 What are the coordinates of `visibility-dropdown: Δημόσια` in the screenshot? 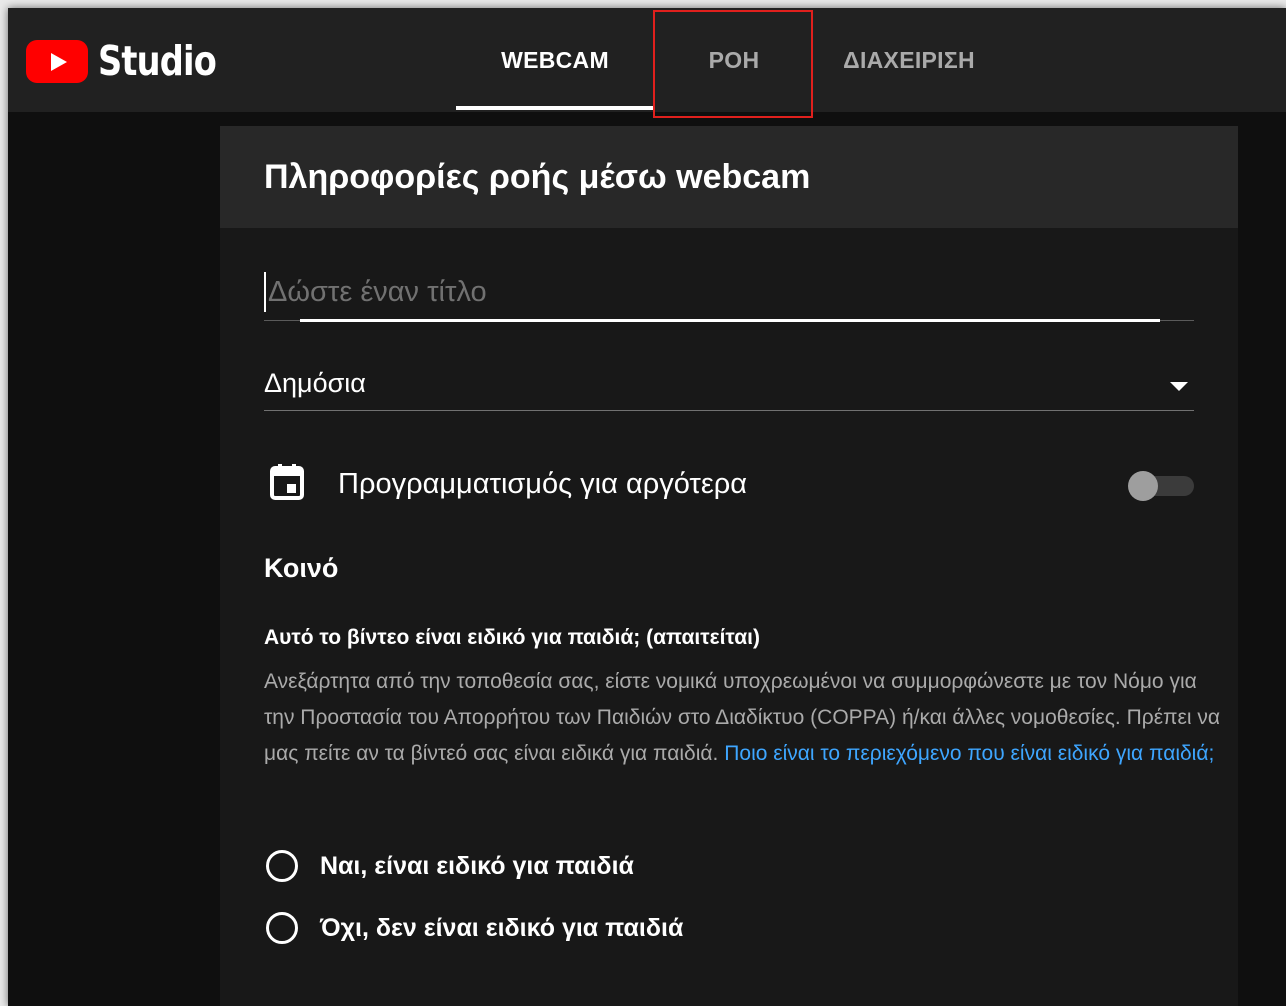 It's located at (729, 389).